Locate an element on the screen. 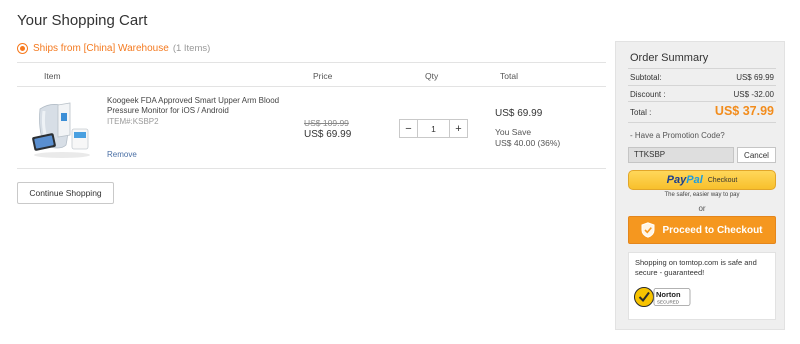 This screenshot has height=344, width=800. subtotal-value: US$ 69.99 is located at coordinates (755, 77).